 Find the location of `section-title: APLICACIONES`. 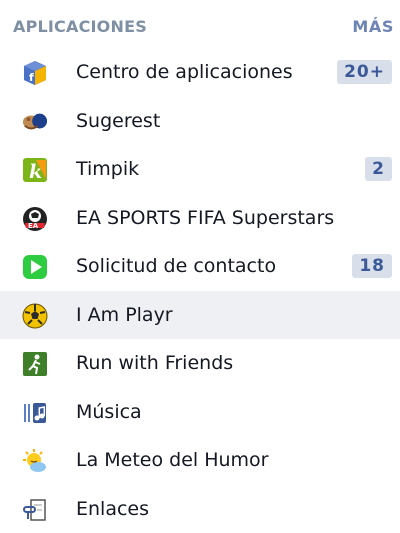

section-title: APLICACIONES is located at coordinates (80, 26).